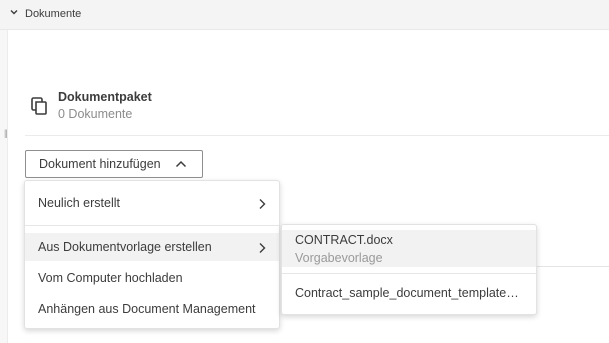  What do you see at coordinates (110, 278) in the screenshot?
I see `menu-item-label: Vom Computer hochladen` at bounding box center [110, 278].